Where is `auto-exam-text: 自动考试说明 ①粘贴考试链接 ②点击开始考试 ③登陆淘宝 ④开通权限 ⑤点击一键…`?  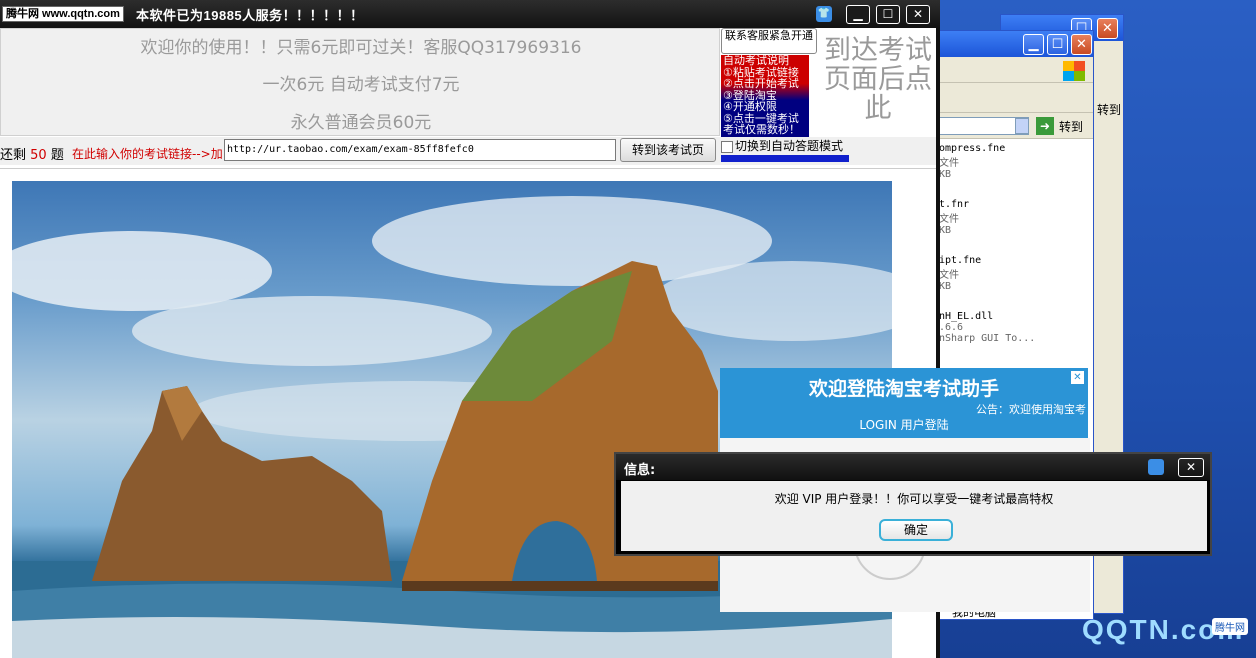
auto-exam-text: 自动考试说明 ①粘贴考试链接 ②点击开始考试 ③登陆淘宝 ④开通权限 ⑤点击一键… is located at coordinates (761, 95).